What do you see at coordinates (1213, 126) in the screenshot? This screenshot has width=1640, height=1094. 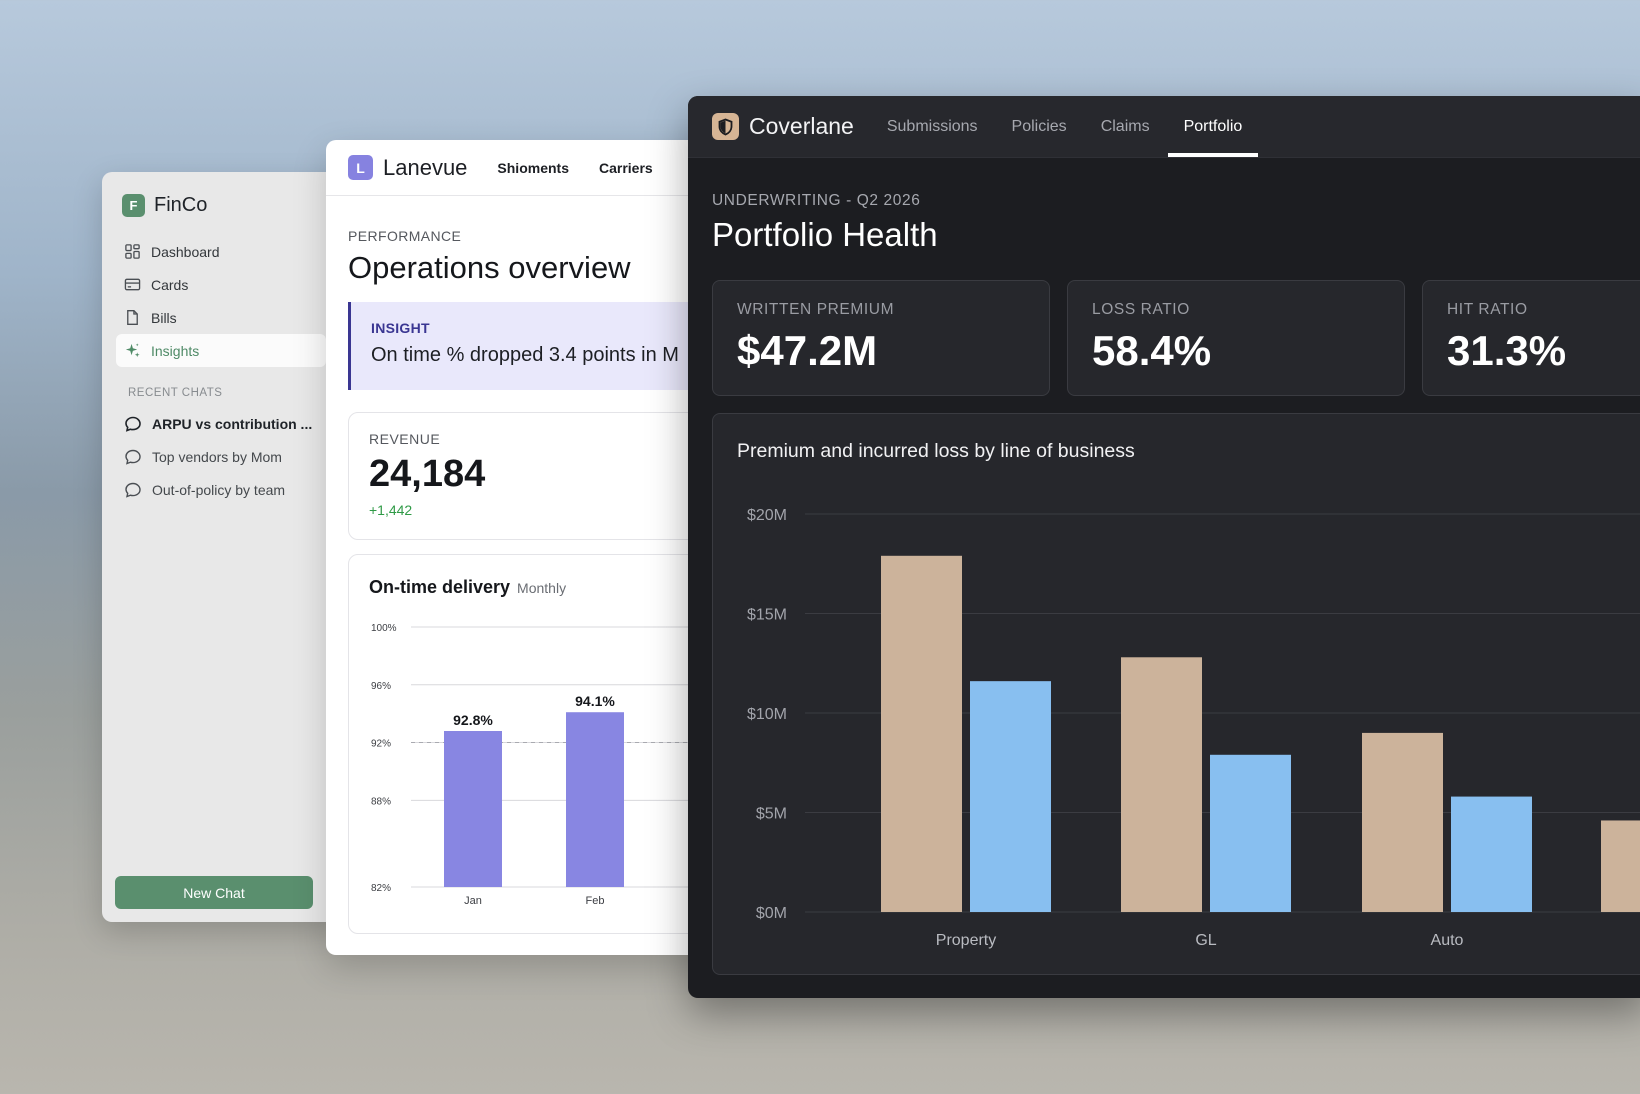 I see `tab-portfolio: Portfolio` at bounding box center [1213, 126].